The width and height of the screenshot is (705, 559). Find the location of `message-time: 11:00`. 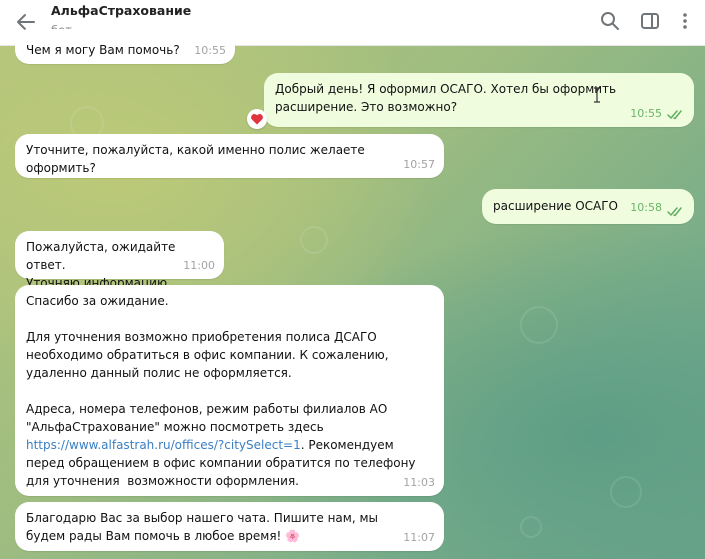

message-time: 11:00 is located at coordinates (199, 265).